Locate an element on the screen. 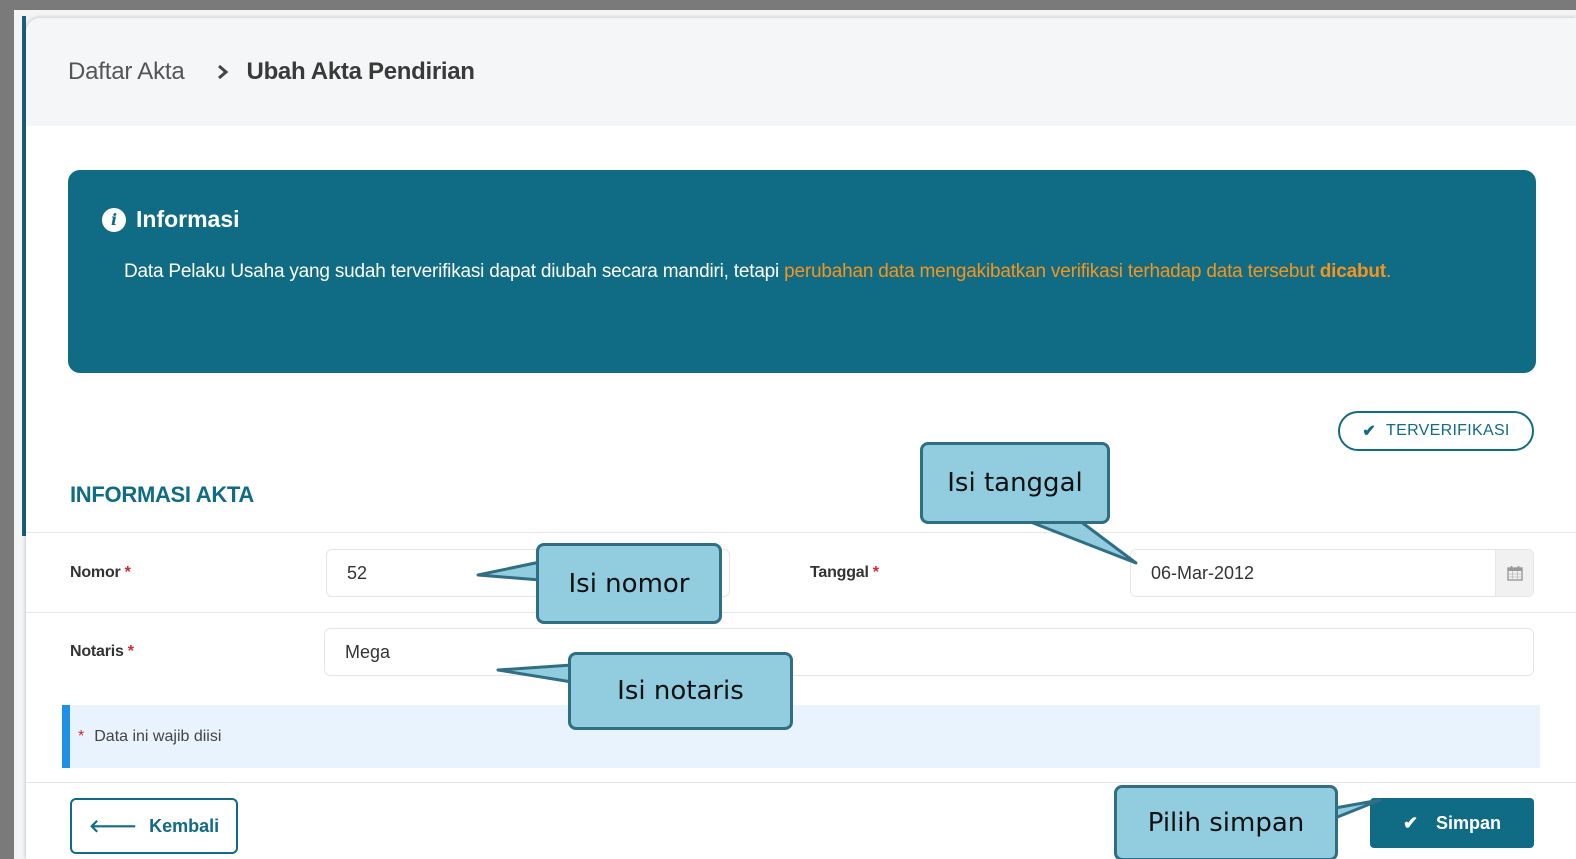 The height and width of the screenshot is (859, 1576). verified-status-label: TERVERIFIKASI is located at coordinates (1448, 430).